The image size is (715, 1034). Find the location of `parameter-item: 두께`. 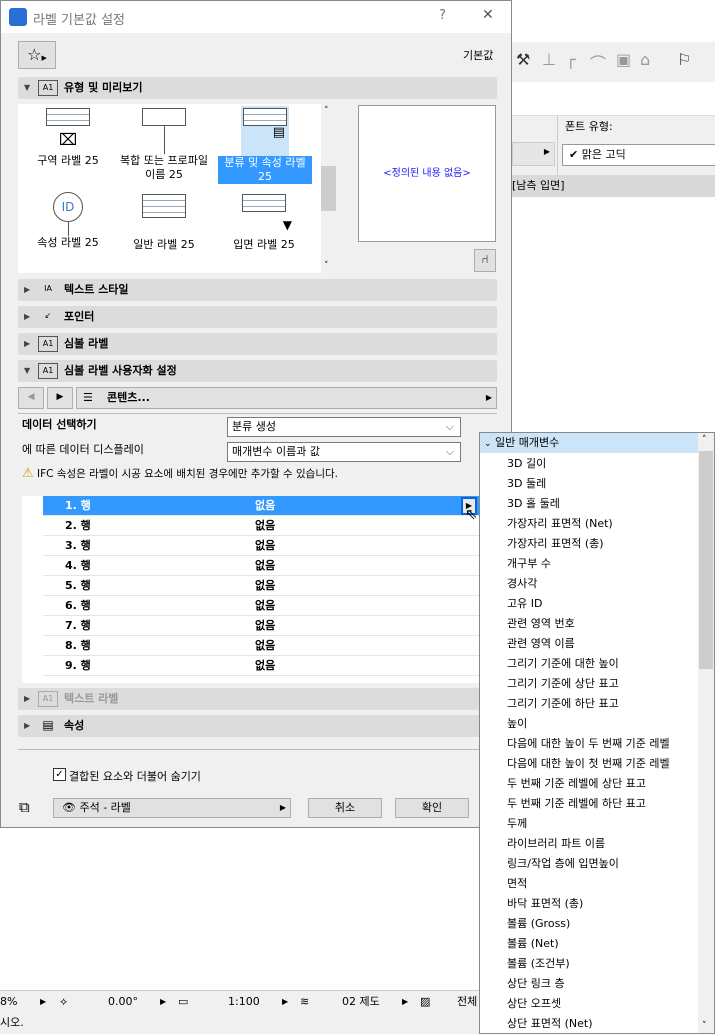

parameter-item: 두께 is located at coordinates (517, 824).